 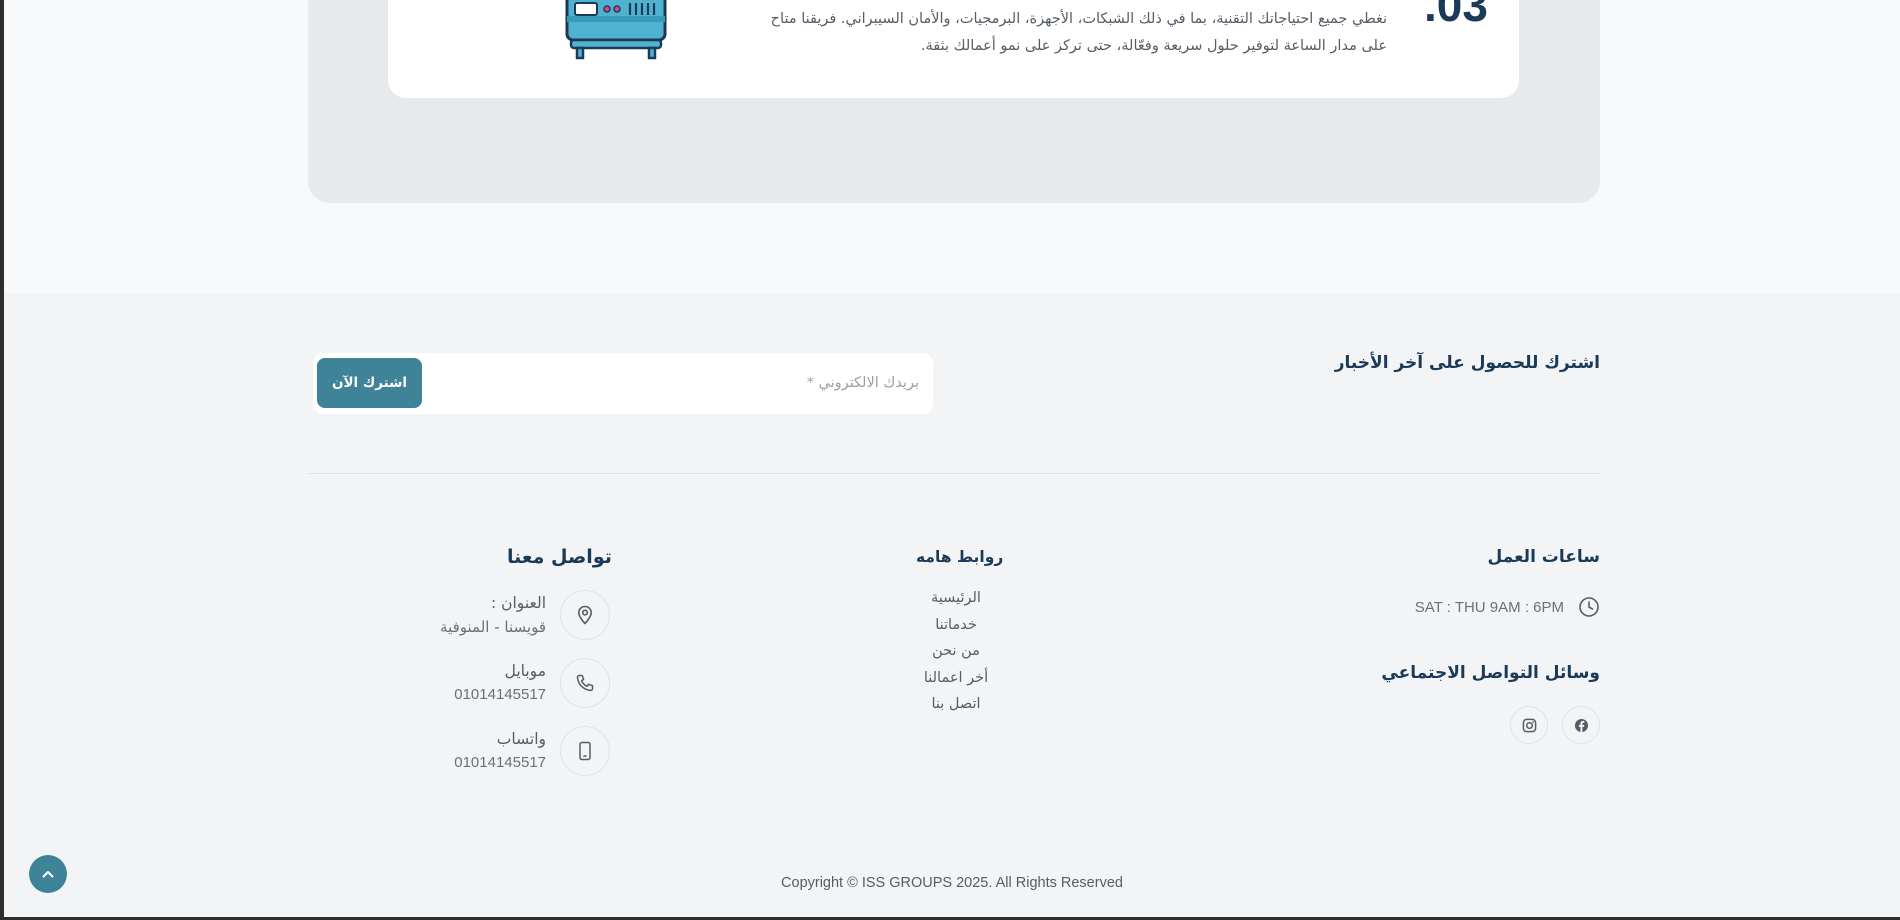 I want to click on facebook-icon, so click(x=1581, y=725).